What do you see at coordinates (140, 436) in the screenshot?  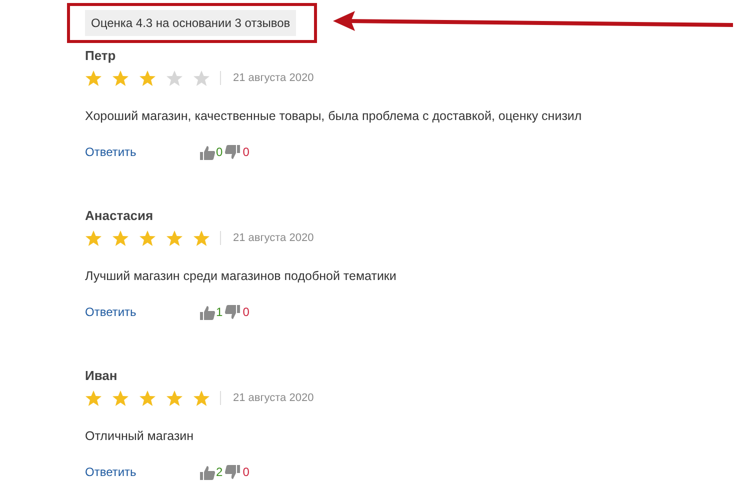 I see `review-text: Отличный магазин` at bounding box center [140, 436].